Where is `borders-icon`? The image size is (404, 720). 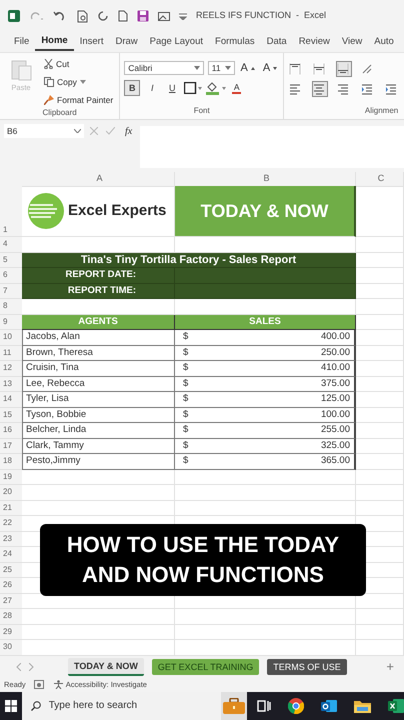
borders-icon is located at coordinates (193, 88).